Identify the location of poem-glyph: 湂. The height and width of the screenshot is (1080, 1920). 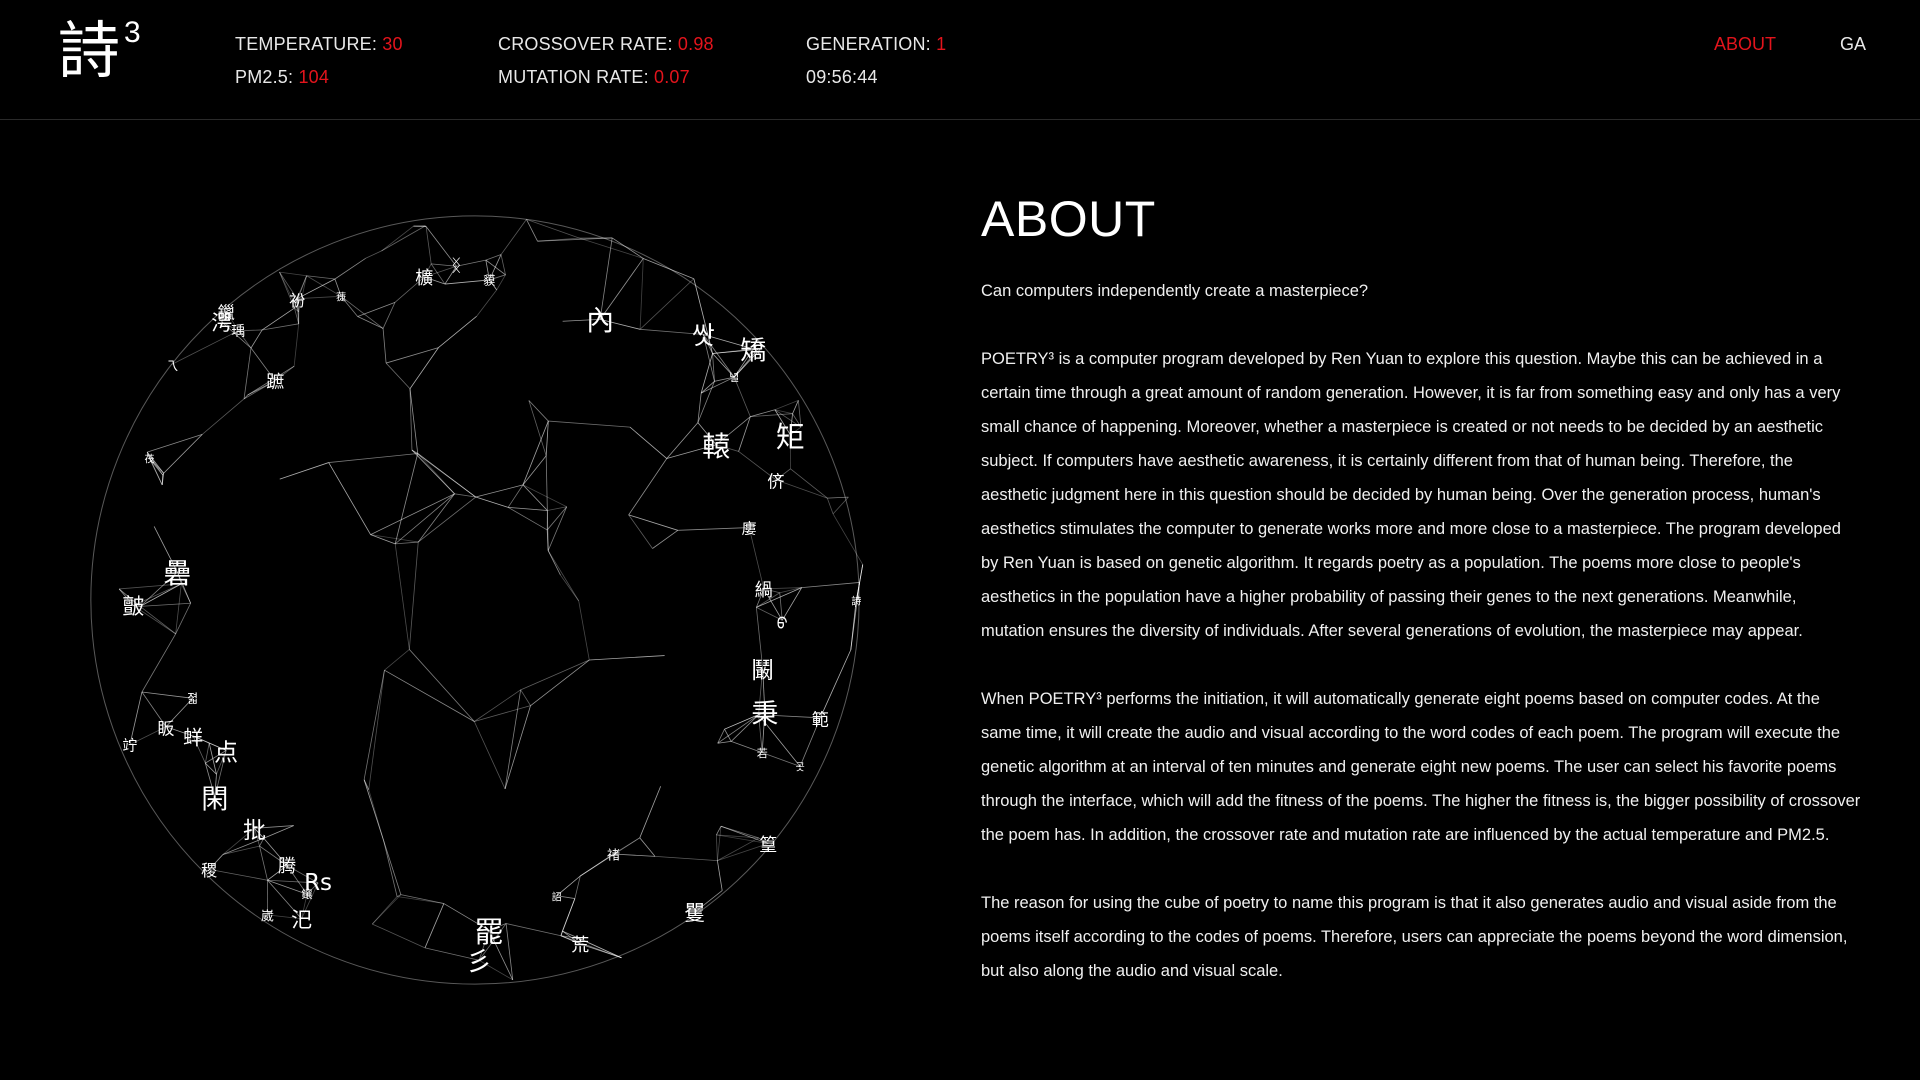
(222, 323).